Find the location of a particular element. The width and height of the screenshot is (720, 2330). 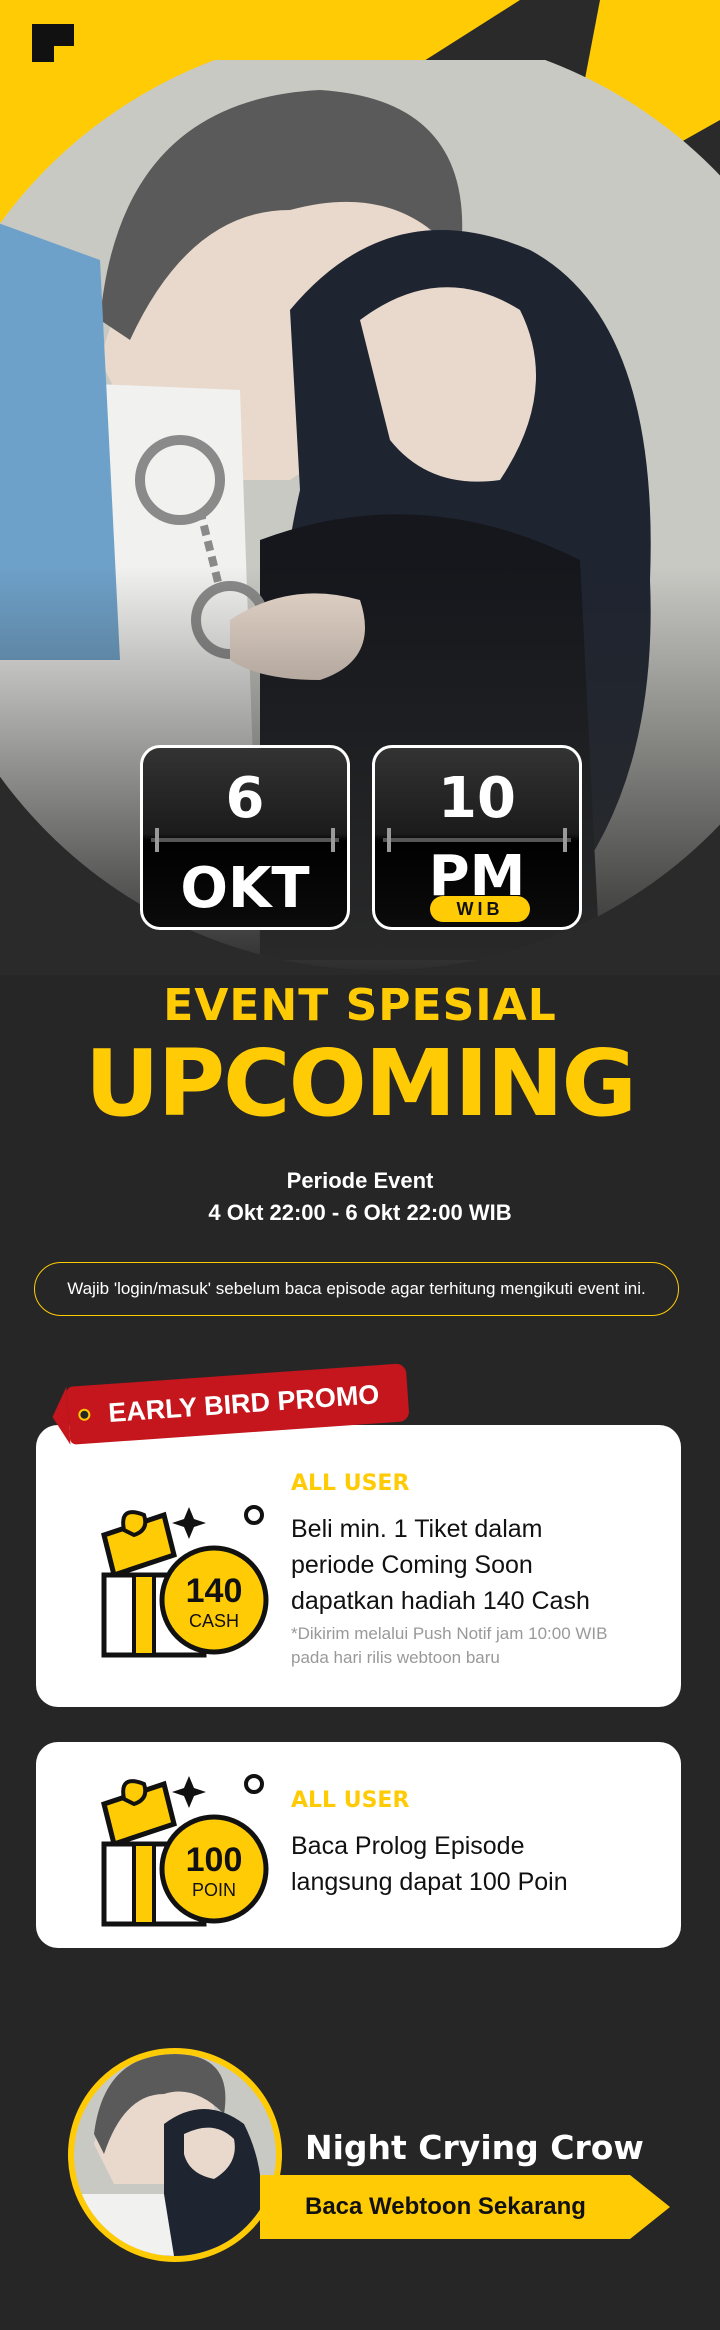

thumbnail-art is located at coordinates (175, 2155).